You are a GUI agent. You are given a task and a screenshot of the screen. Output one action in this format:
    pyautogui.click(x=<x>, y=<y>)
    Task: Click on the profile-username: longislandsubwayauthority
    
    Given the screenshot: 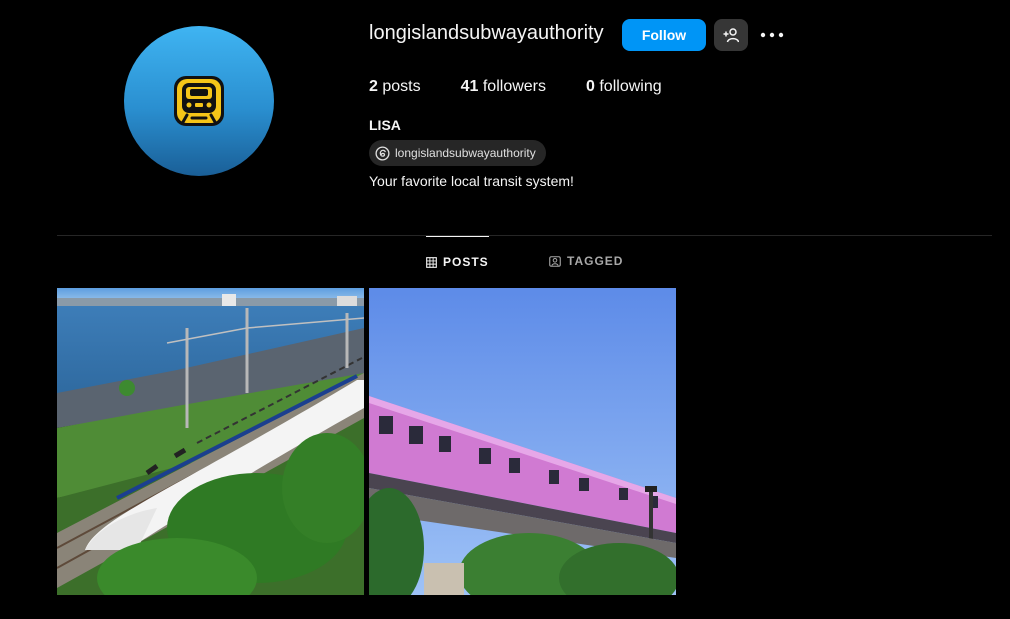 What is the action you would take?
    pyautogui.click(x=486, y=33)
    